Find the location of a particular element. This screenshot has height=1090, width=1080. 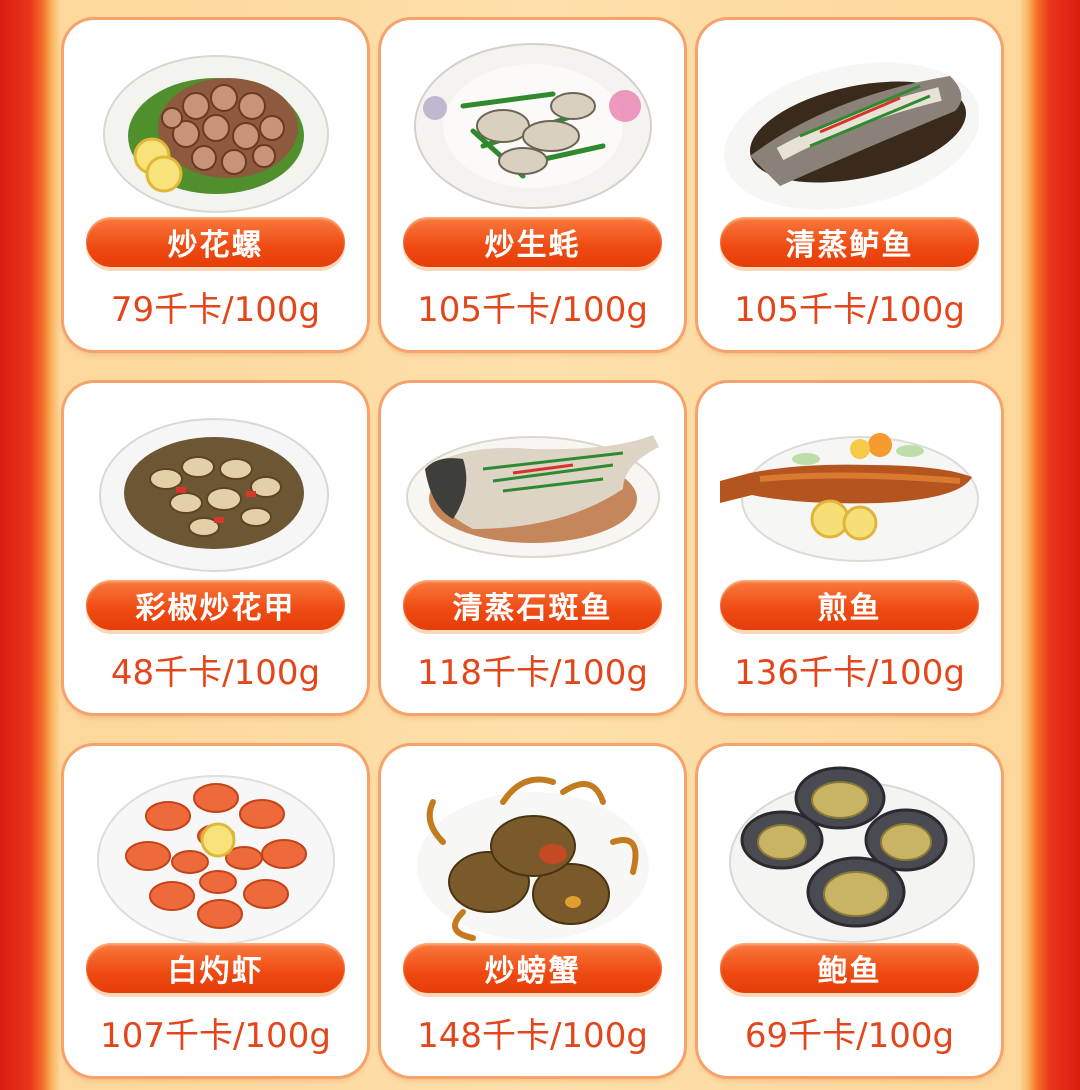

calorie-value: 107千卡/100g is located at coordinates (215, 1036).